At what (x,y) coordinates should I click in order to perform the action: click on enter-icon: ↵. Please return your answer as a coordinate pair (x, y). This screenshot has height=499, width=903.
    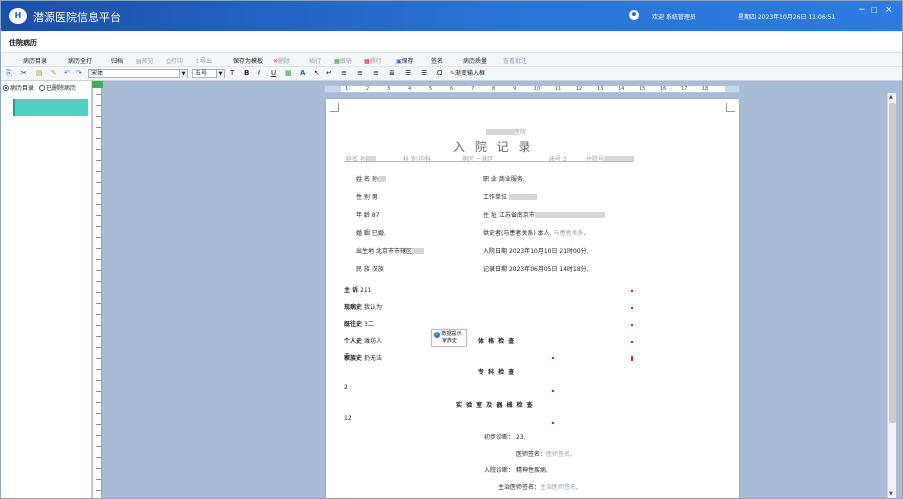
    Looking at the image, I should click on (329, 73).